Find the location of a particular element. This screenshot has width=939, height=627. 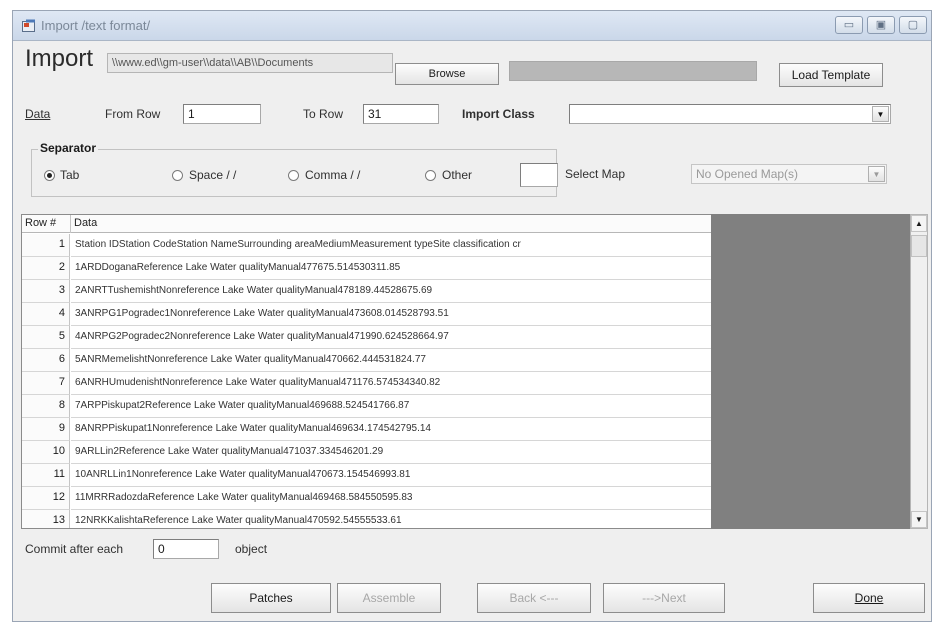

row-number-cell: 4 is located at coordinates (46, 314).